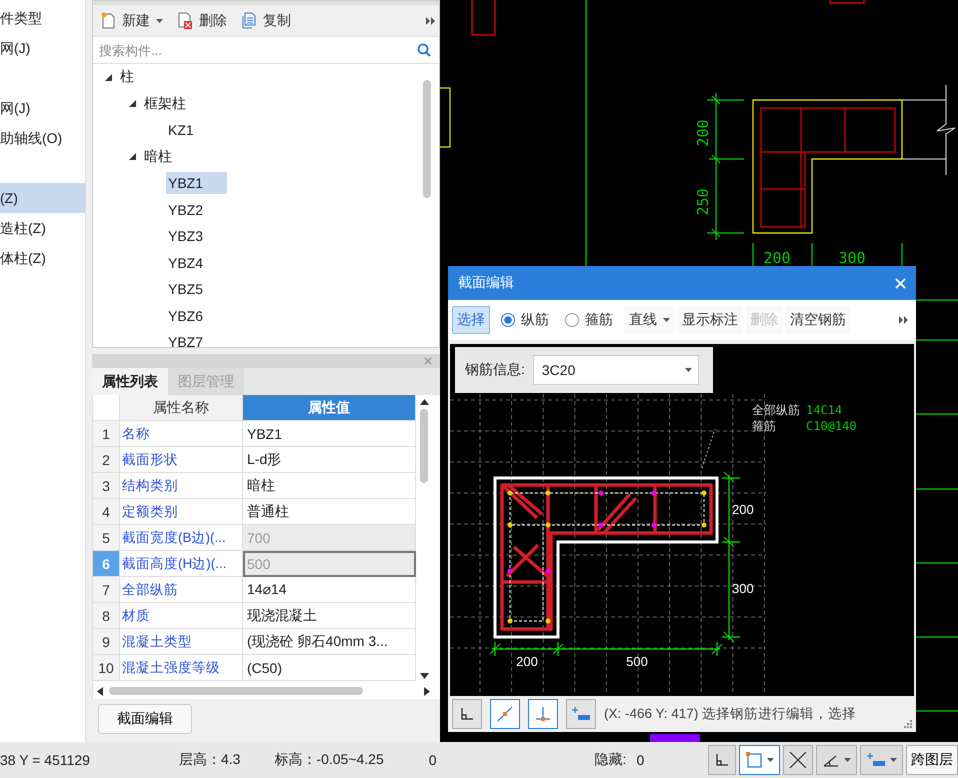 The height and width of the screenshot is (778, 958). I want to click on radio-button: 纵筋, so click(527, 320).